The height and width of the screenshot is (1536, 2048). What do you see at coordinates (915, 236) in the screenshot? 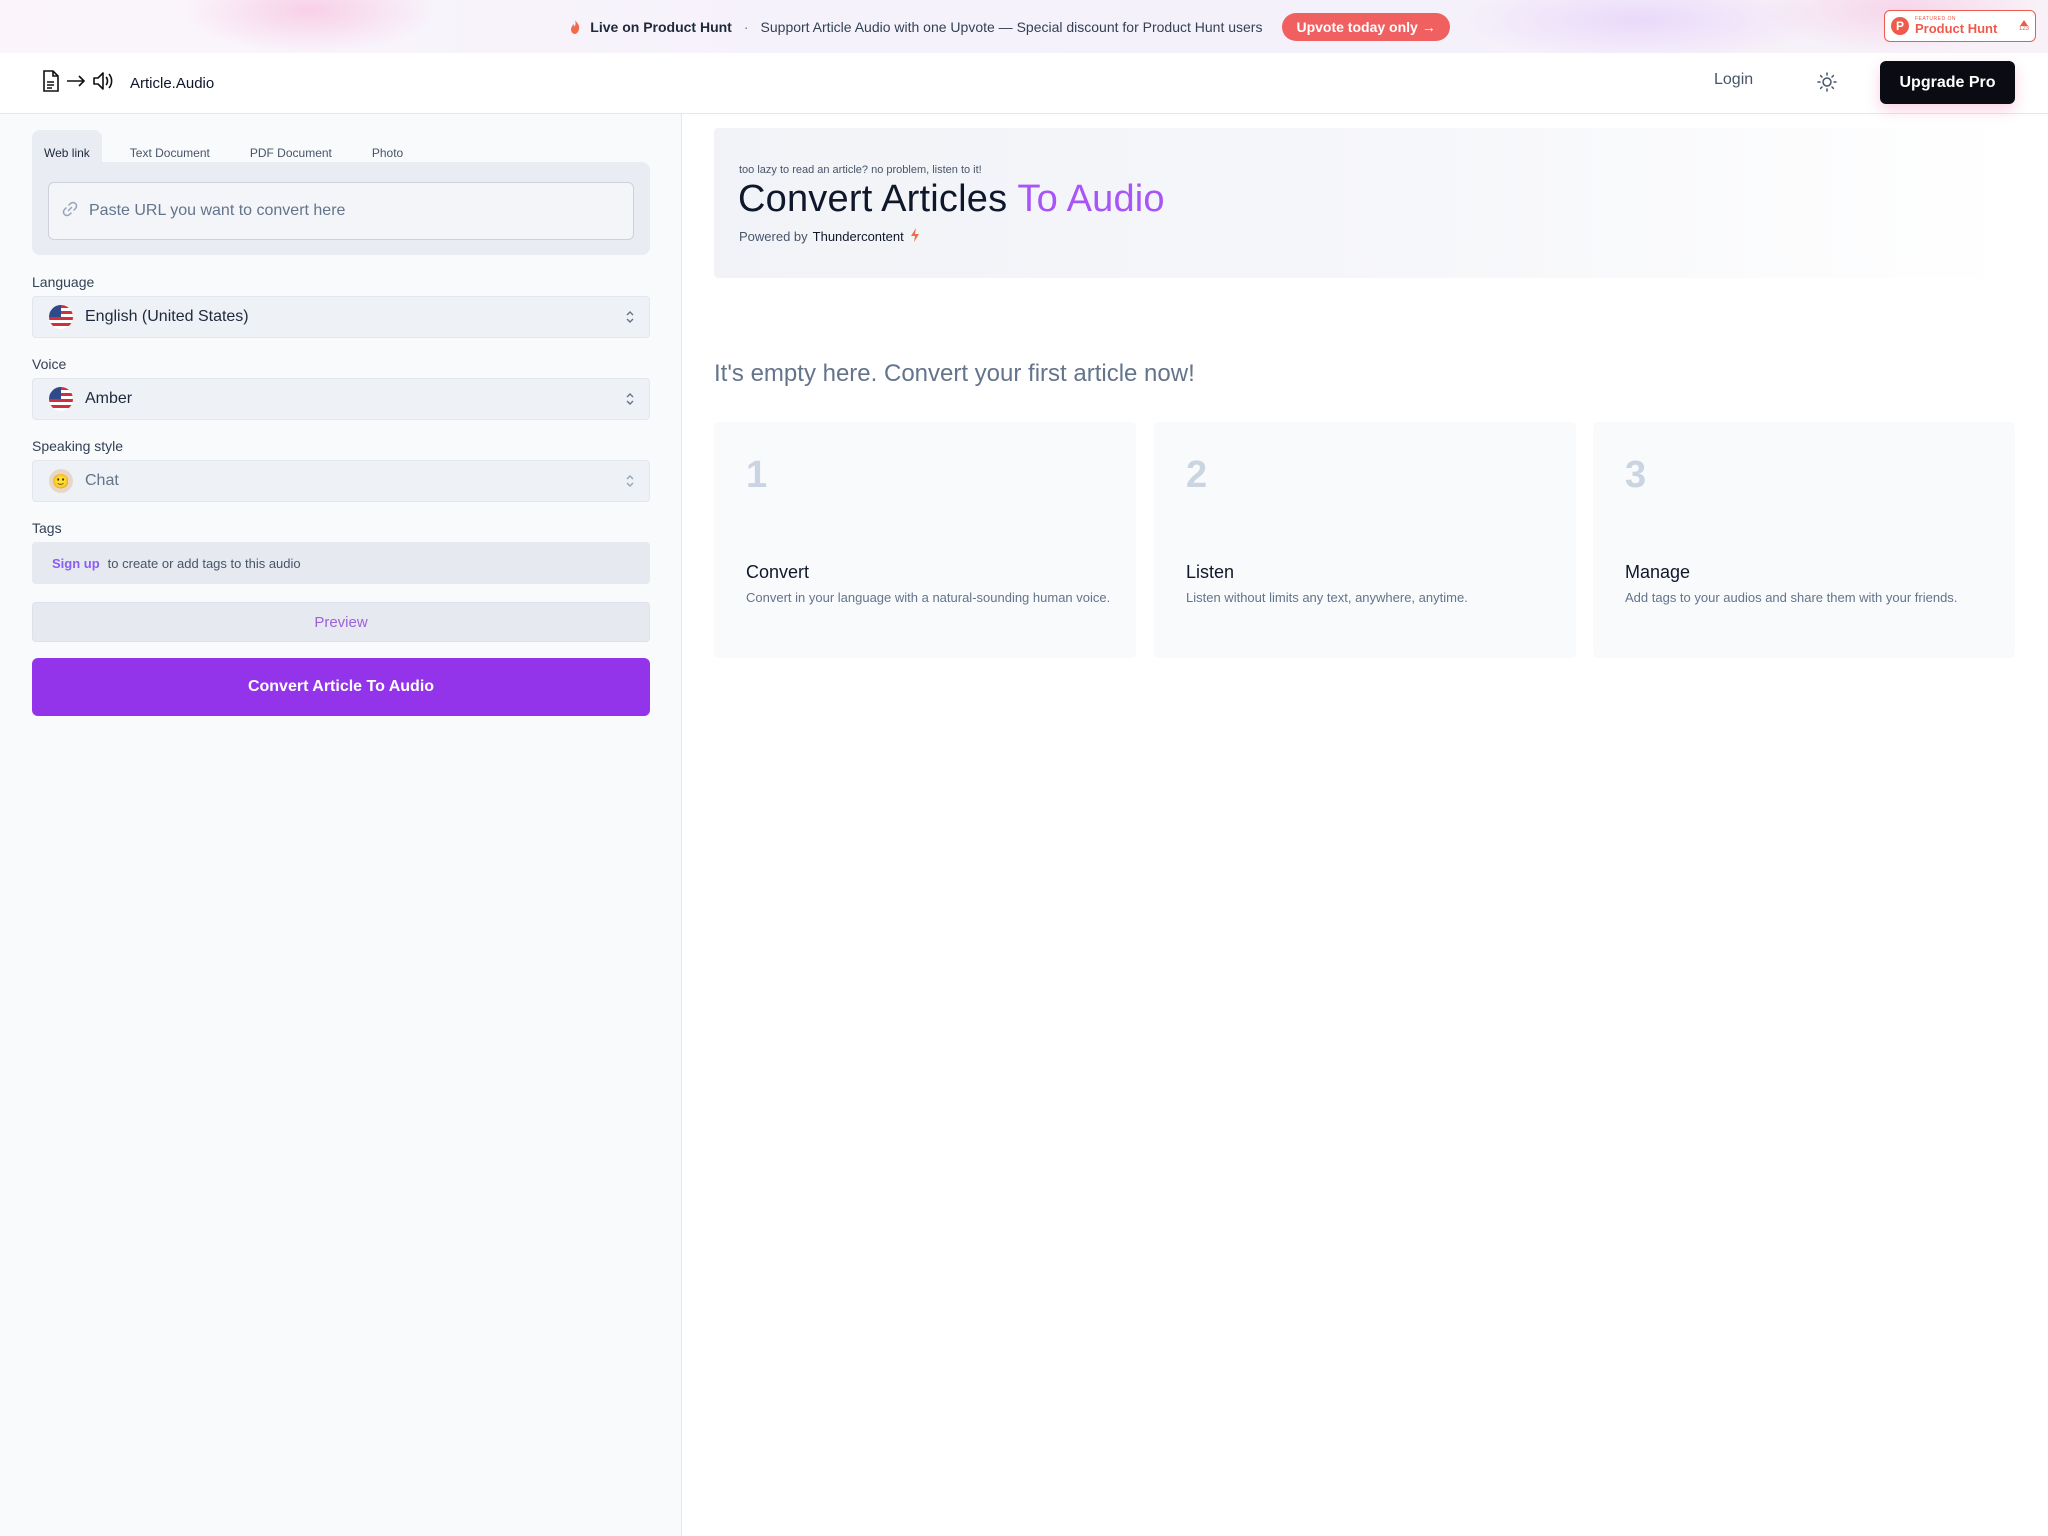
I see `lightning-icon` at bounding box center [915, 236].